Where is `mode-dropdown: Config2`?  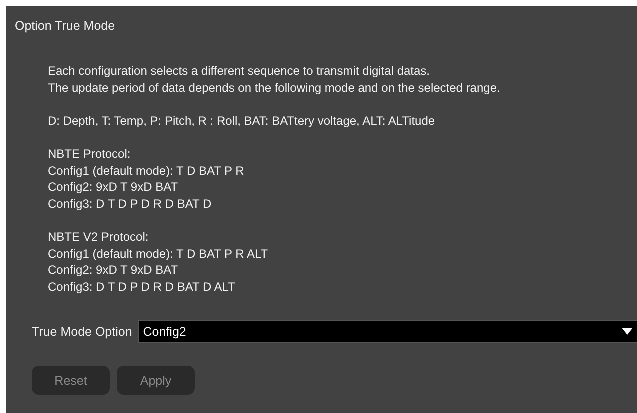 mode-dropdown: Config2 is located at coordinates (387, 332).